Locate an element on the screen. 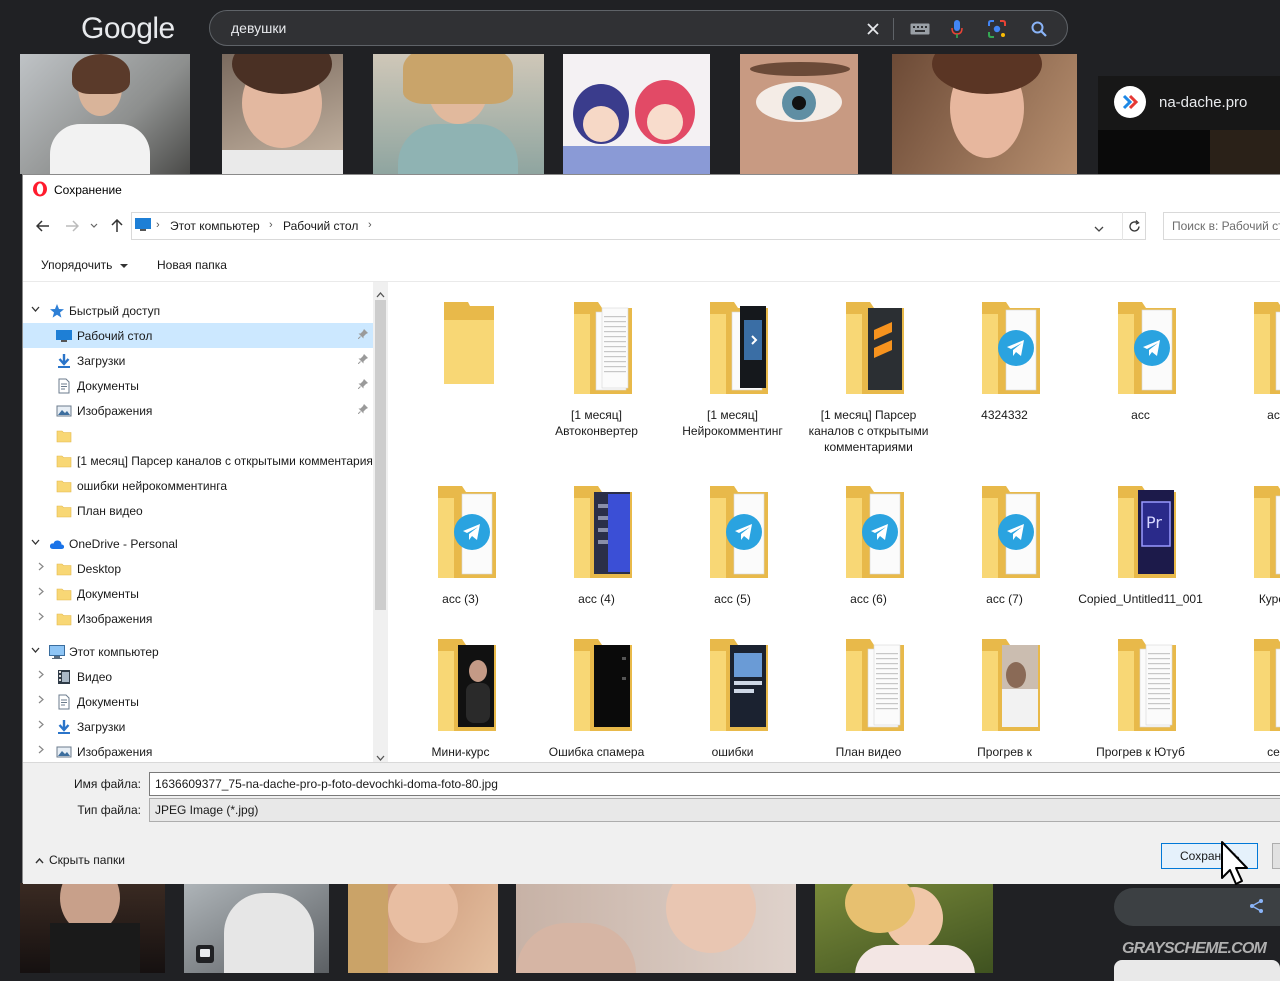  google-search-box: девушки is located at coordinates (638, 28).